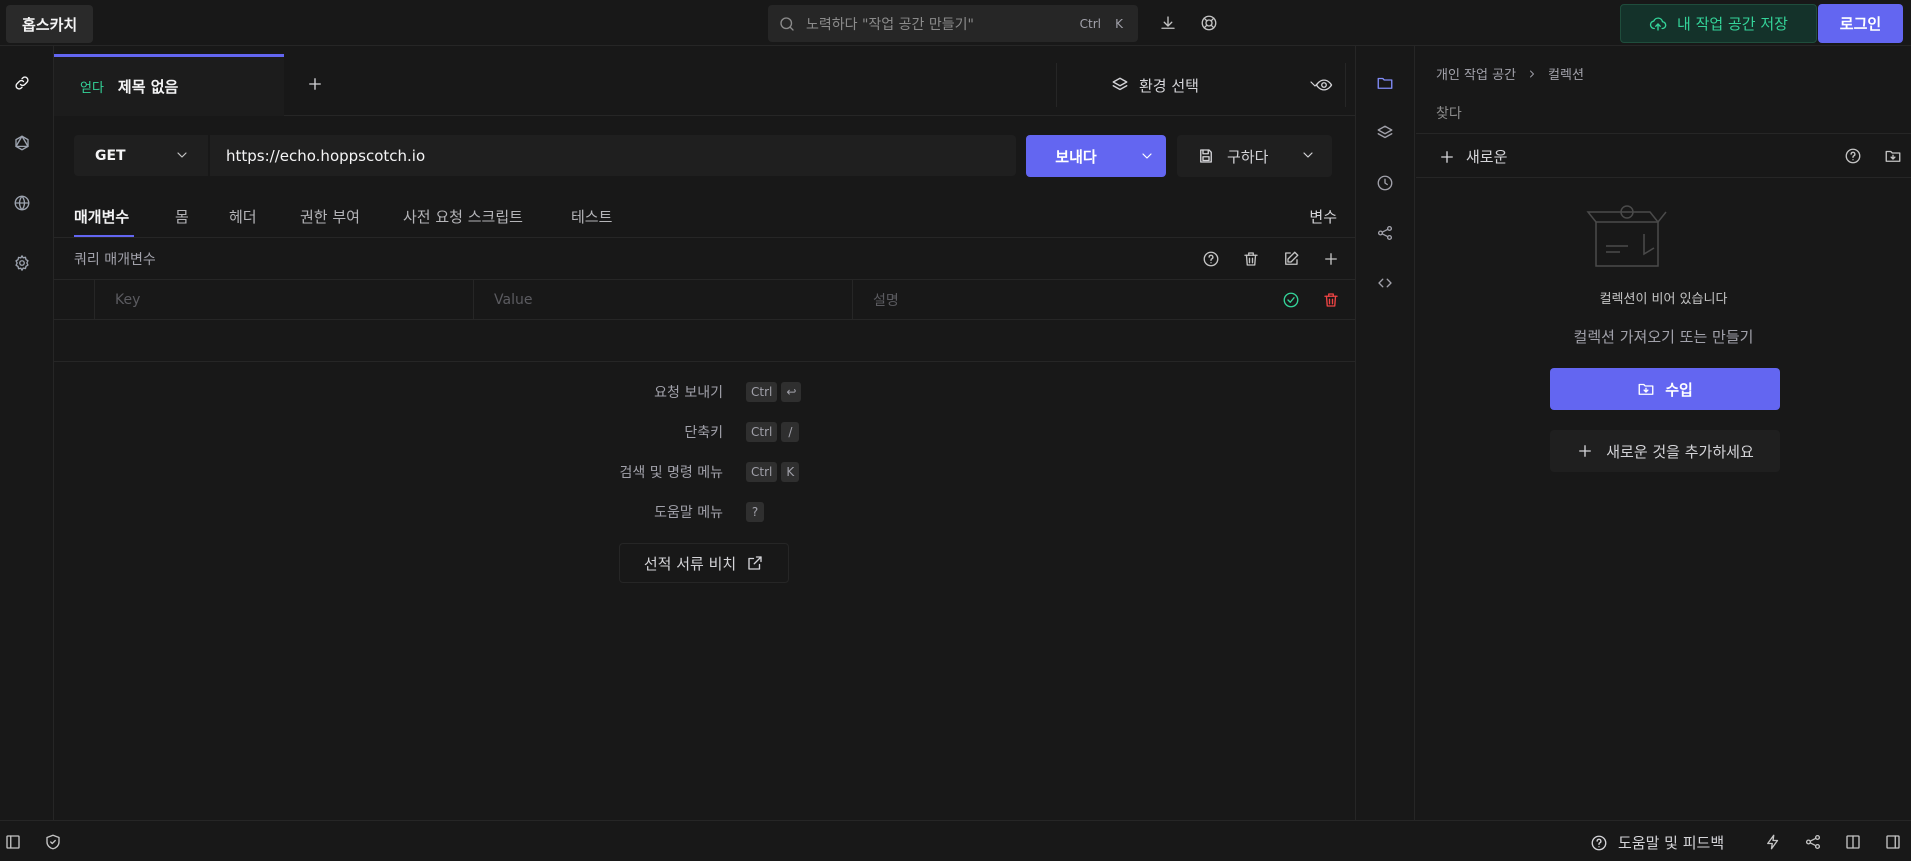 The image size is (1911, 861). What do you see at coordinates (92, 88) in the screenshot?
I see `request-tab-method: 얻다` at bounding box center [92, 88].